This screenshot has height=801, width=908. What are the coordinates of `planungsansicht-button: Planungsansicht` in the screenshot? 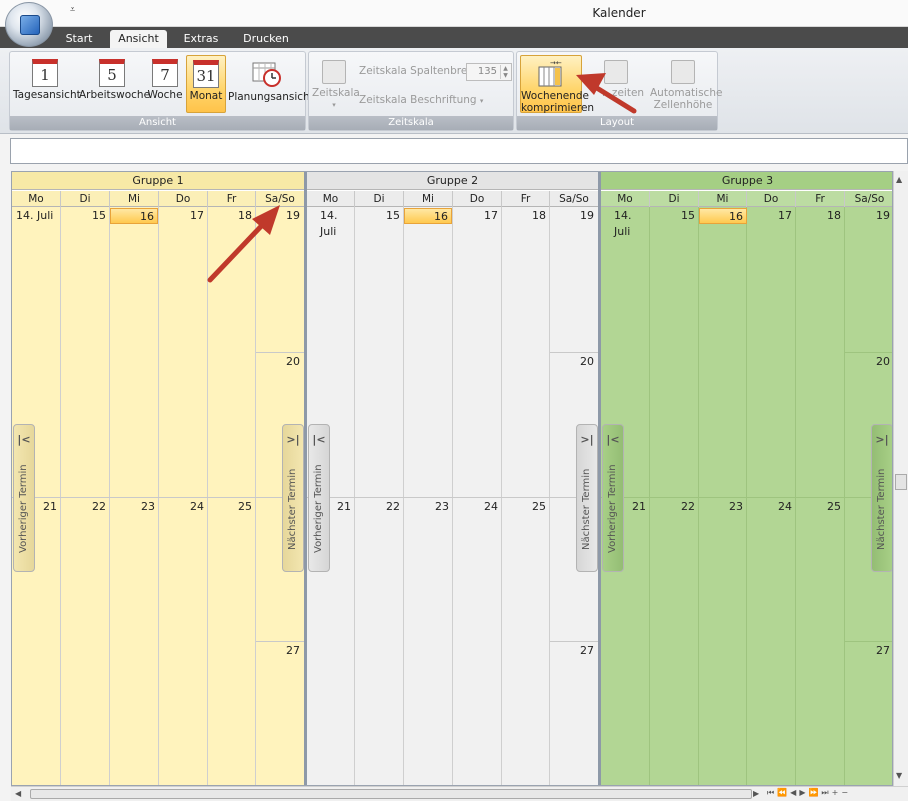 It's located at (271, 84).